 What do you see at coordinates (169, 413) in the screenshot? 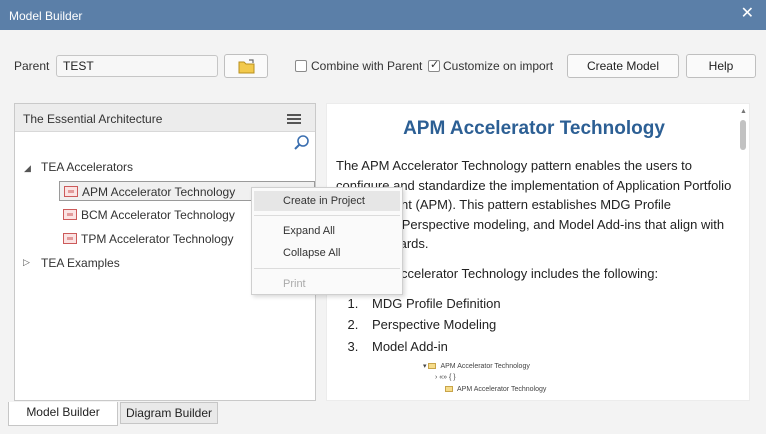
I see `tab-diagram-builder: Diagram Builder` at bounding box center [169, 413].